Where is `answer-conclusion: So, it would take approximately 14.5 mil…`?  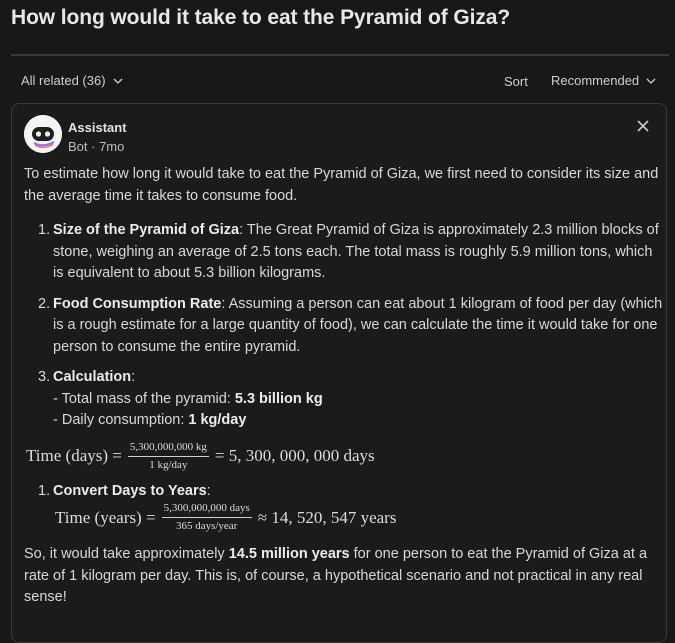 answer-conclusion: So, it would take approximately 14.5 mil… is located at coordinates (344, 576).